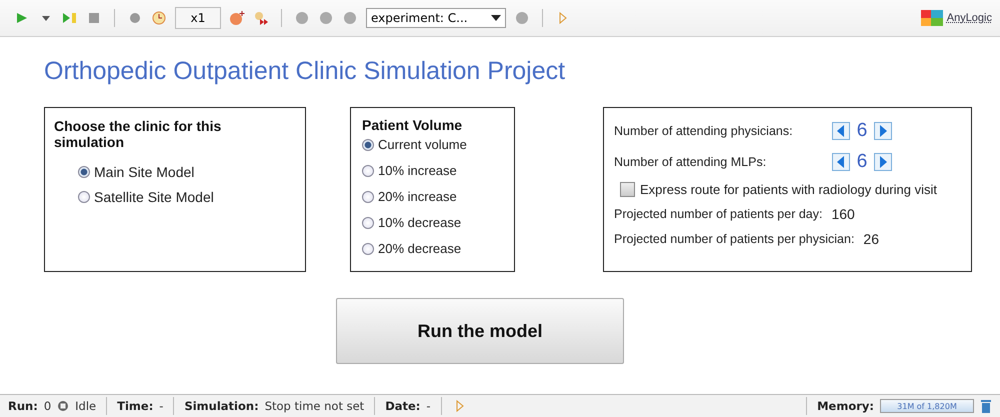 Image resolution: width=1000 pixels, height=417 pixels. What do you see at coordinates (187, 197) in the screenshot?
I see `radio-option: Satellite Site Model` at bounding box center [187, 197].